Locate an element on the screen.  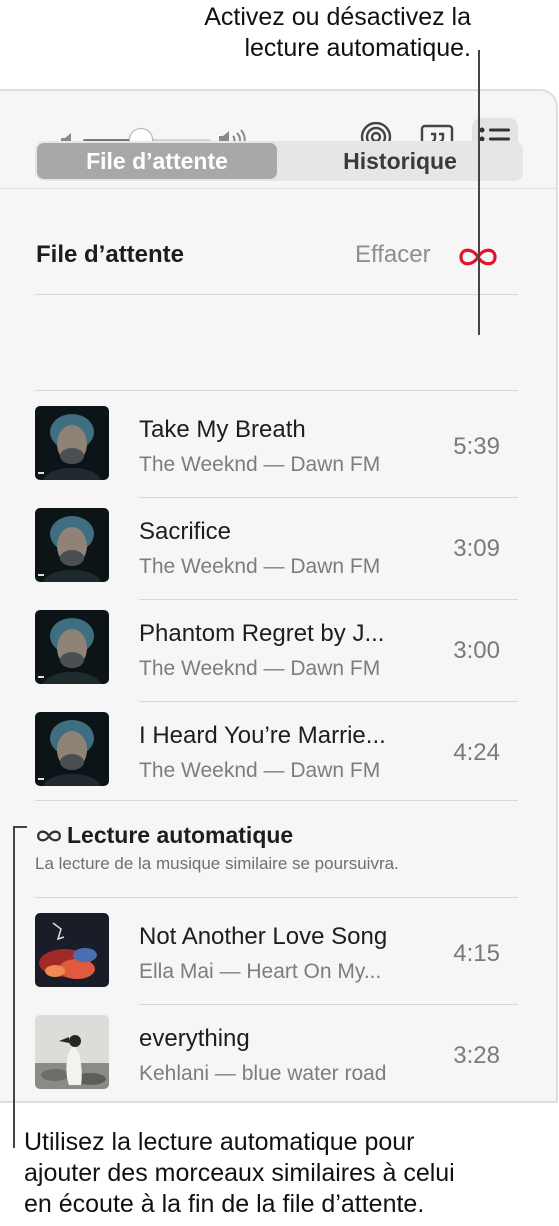
queue-track-row: Sacrifice The Weeknd — Dawn FM 3:09 is located at coordinates (276, 549).